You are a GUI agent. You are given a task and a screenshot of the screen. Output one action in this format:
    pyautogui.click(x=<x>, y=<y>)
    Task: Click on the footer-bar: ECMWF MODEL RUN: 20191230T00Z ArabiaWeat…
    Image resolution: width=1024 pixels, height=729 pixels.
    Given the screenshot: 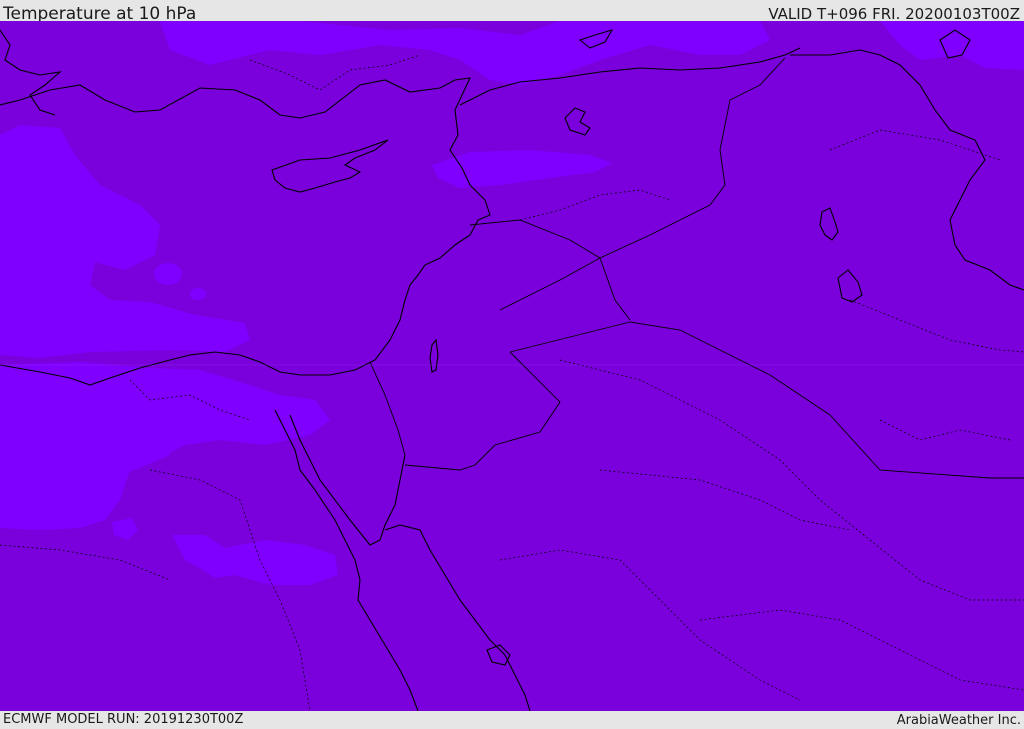 What is the action you would take?
    pyautogui.click(x=512, y=720)
    